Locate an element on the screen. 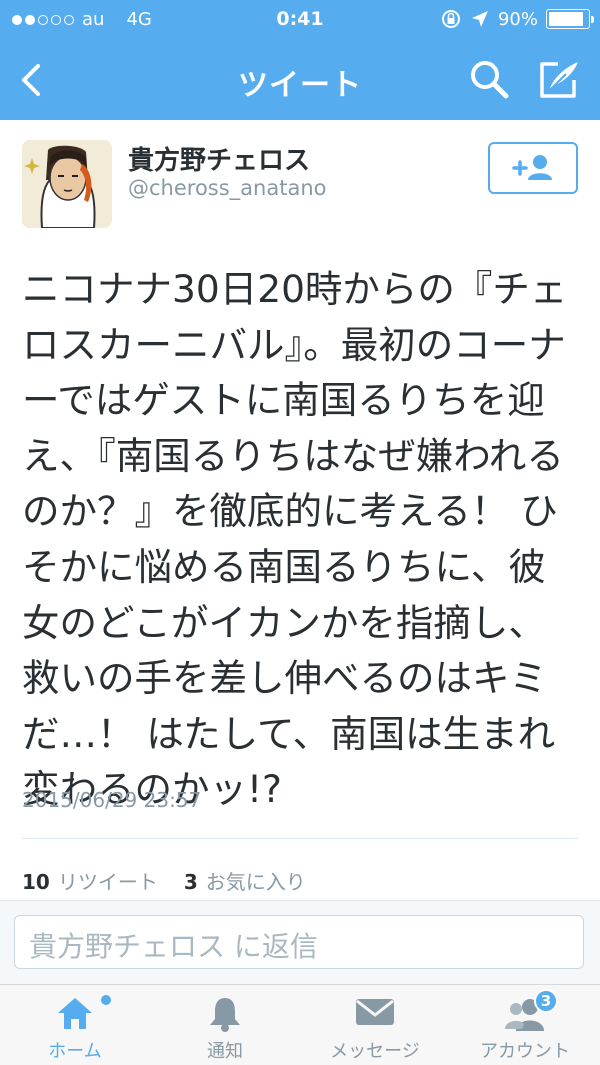 The image size is (600, 1065). status-bar: au 4G 0:41 90% is located at coordinates (300, 20).